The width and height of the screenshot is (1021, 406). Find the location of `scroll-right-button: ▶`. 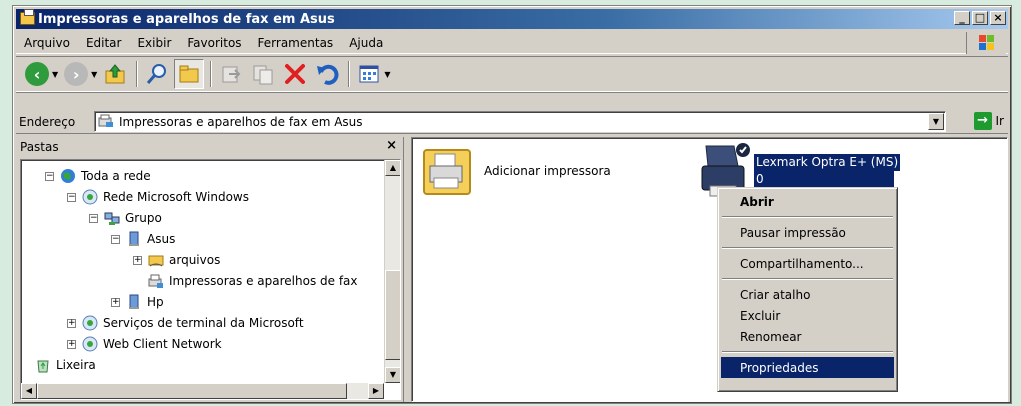

scroll-right-button: ▶ is located at coordinates (376, 391).